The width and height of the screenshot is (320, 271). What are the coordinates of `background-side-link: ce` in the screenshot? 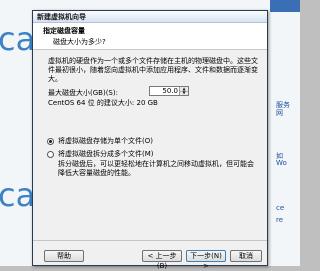 It's located at (280, 208).